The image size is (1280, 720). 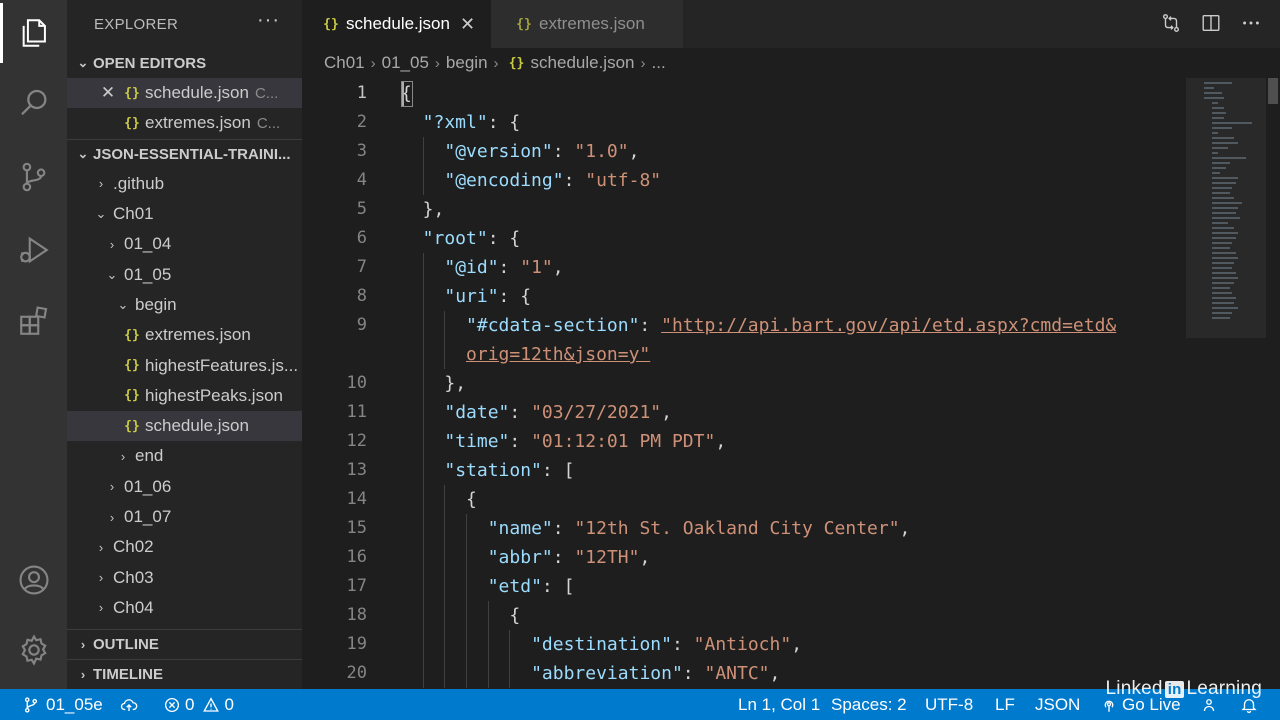 What do you see at coordinates (184, 456) in the screenshot?
I see `tree-folder-item: › end` at bounding box center [184, 456].